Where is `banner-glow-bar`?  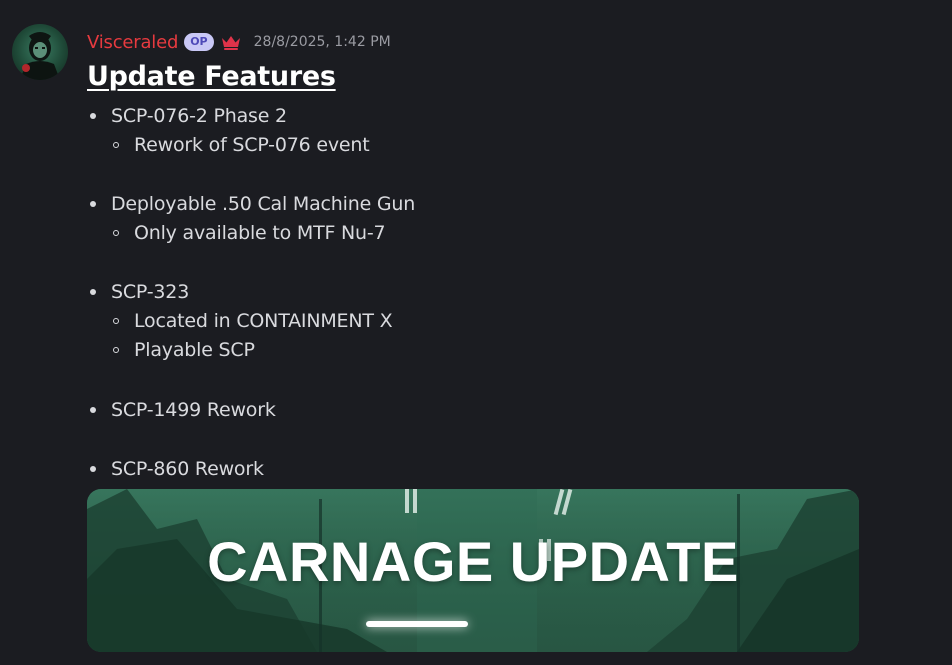
banner-glow-bar is located at coordinates (417, 624).